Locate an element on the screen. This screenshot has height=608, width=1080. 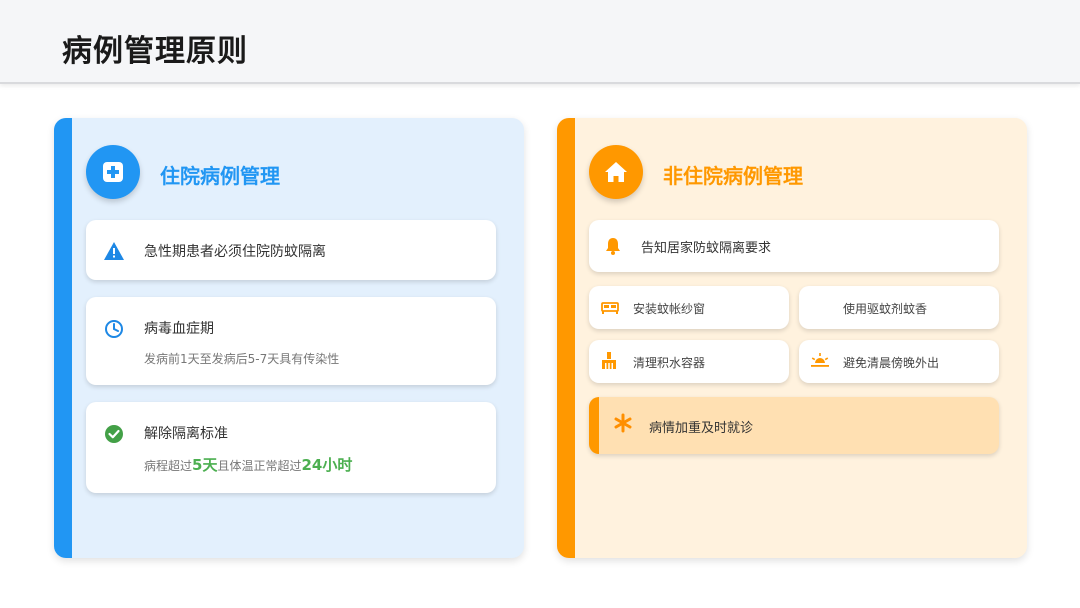
card-text: 告知居家防蚊隔离要求 is located at coordinates (706, 248).